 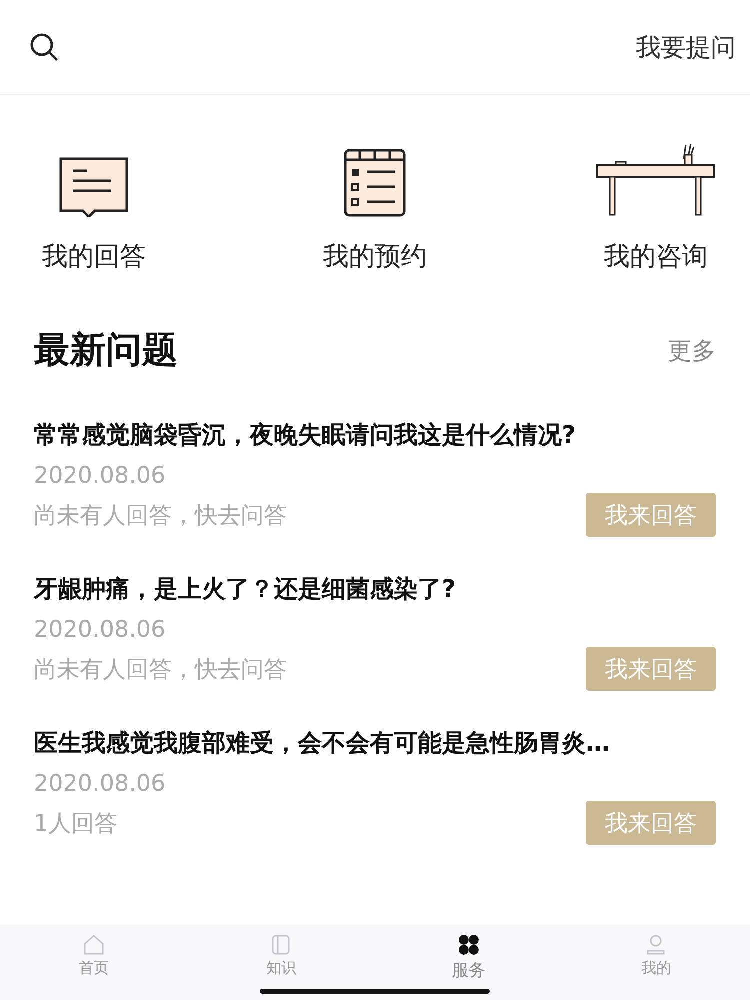 I want to click on more-link: 更多, so click(x=692, y=350).